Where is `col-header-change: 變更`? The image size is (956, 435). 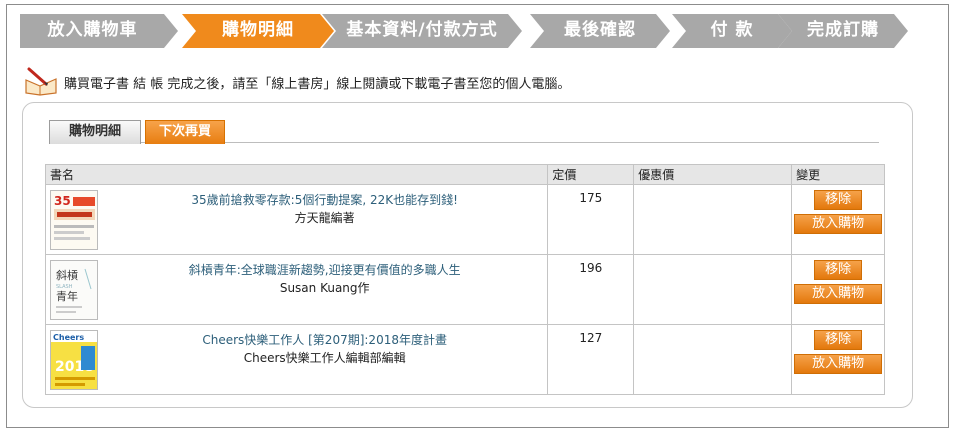 col-header-change: 變更 is located at coordinates (838, 174).